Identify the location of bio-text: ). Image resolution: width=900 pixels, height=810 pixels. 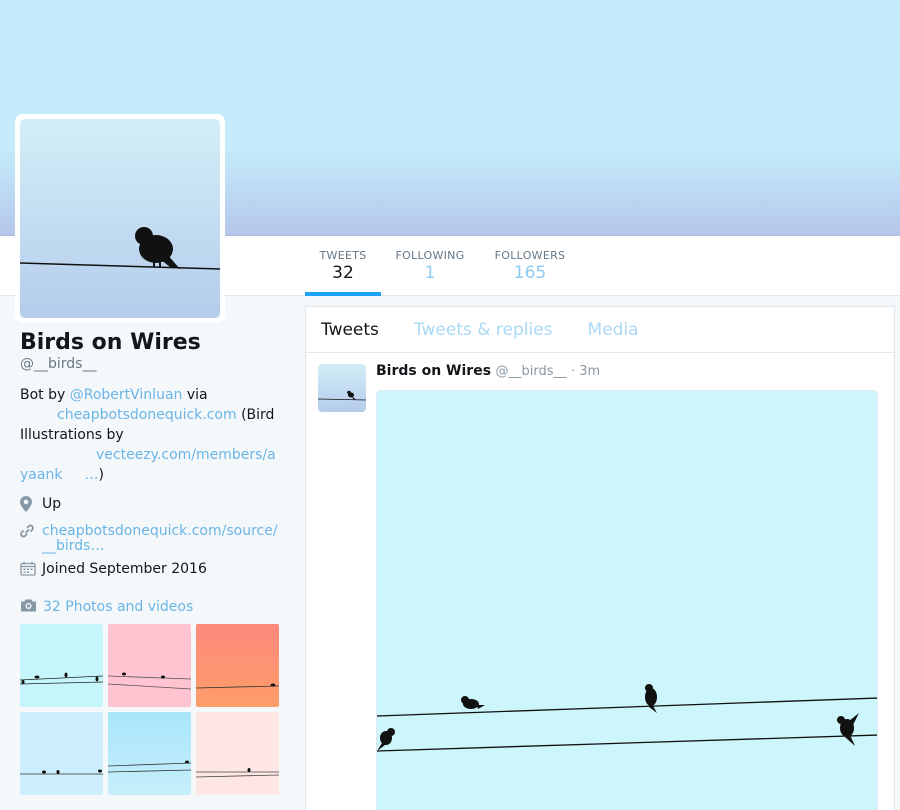
(101, 475).